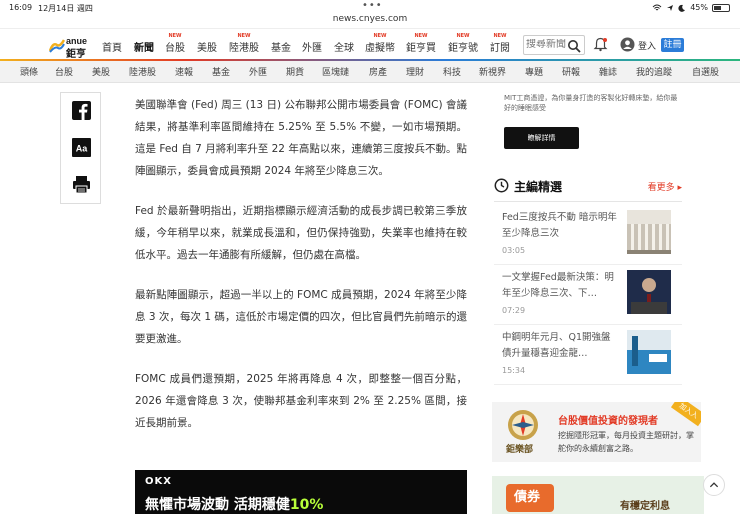  Describe the element at coordinates (281, 46) in the screenshot. I see `nav-funds: 基金` at that location.